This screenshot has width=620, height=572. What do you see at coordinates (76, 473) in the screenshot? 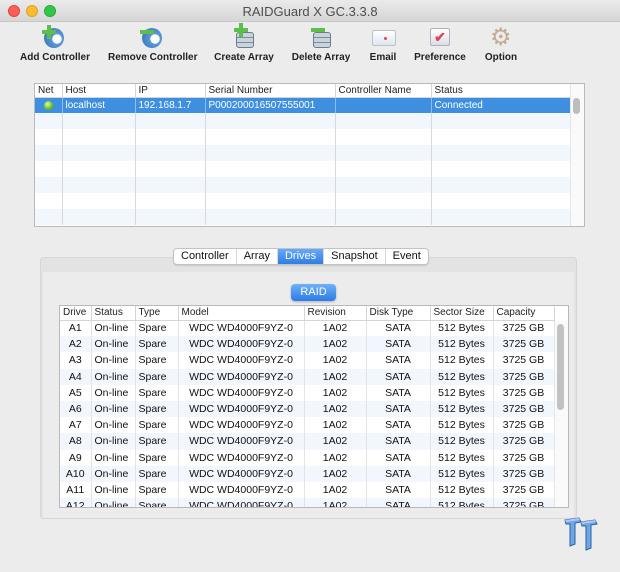
I see `drive-cell: A10` at bounding box center [76, 473].